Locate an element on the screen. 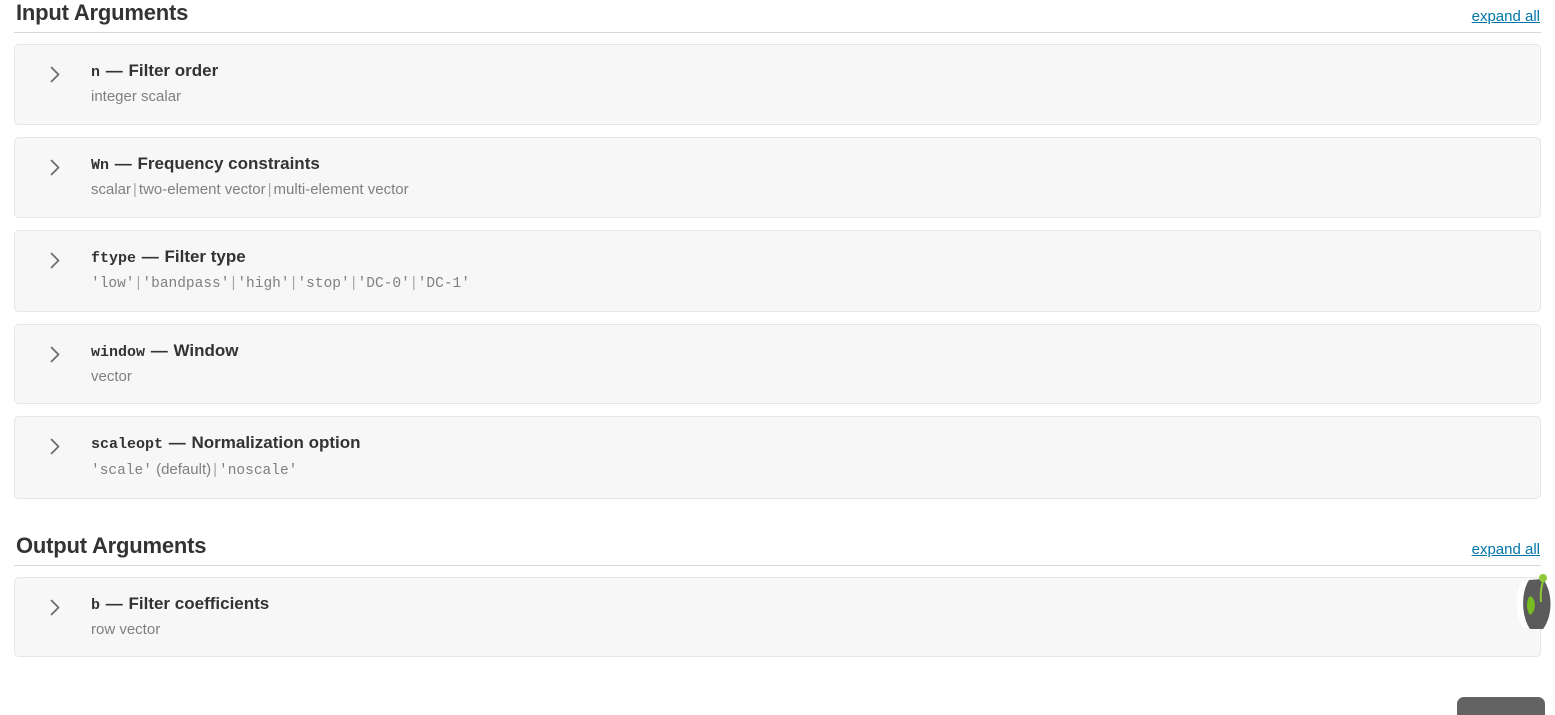 The width and height of the screenshot is (1555, 715). section-title: Input Arguments is located at coordinates (102, 12).